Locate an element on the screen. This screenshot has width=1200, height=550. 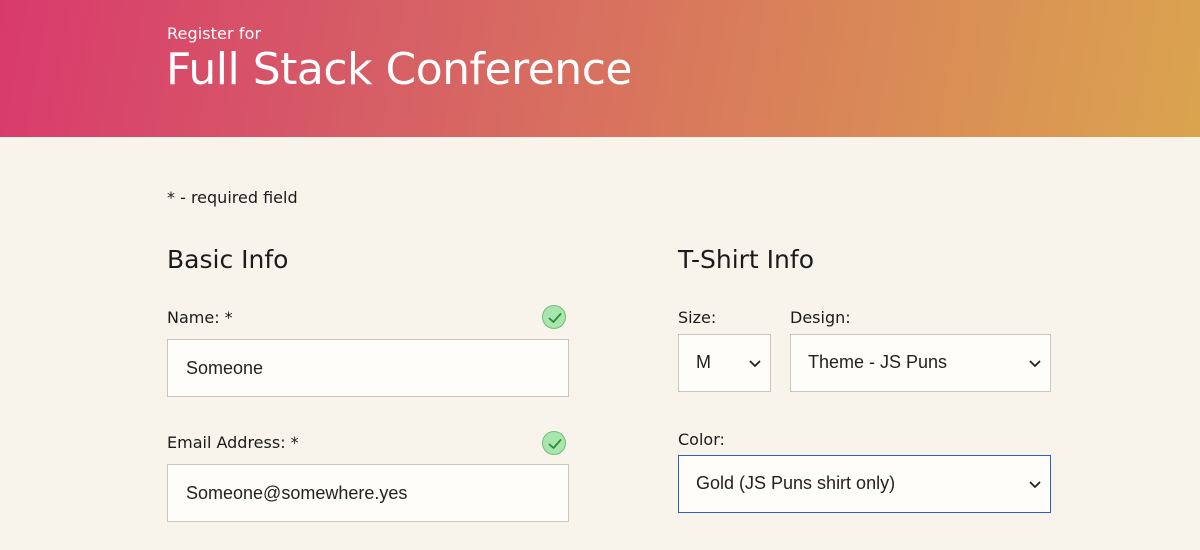
tshirt-info-heading: T-Shirt Info is located at coordinates (746, 259).